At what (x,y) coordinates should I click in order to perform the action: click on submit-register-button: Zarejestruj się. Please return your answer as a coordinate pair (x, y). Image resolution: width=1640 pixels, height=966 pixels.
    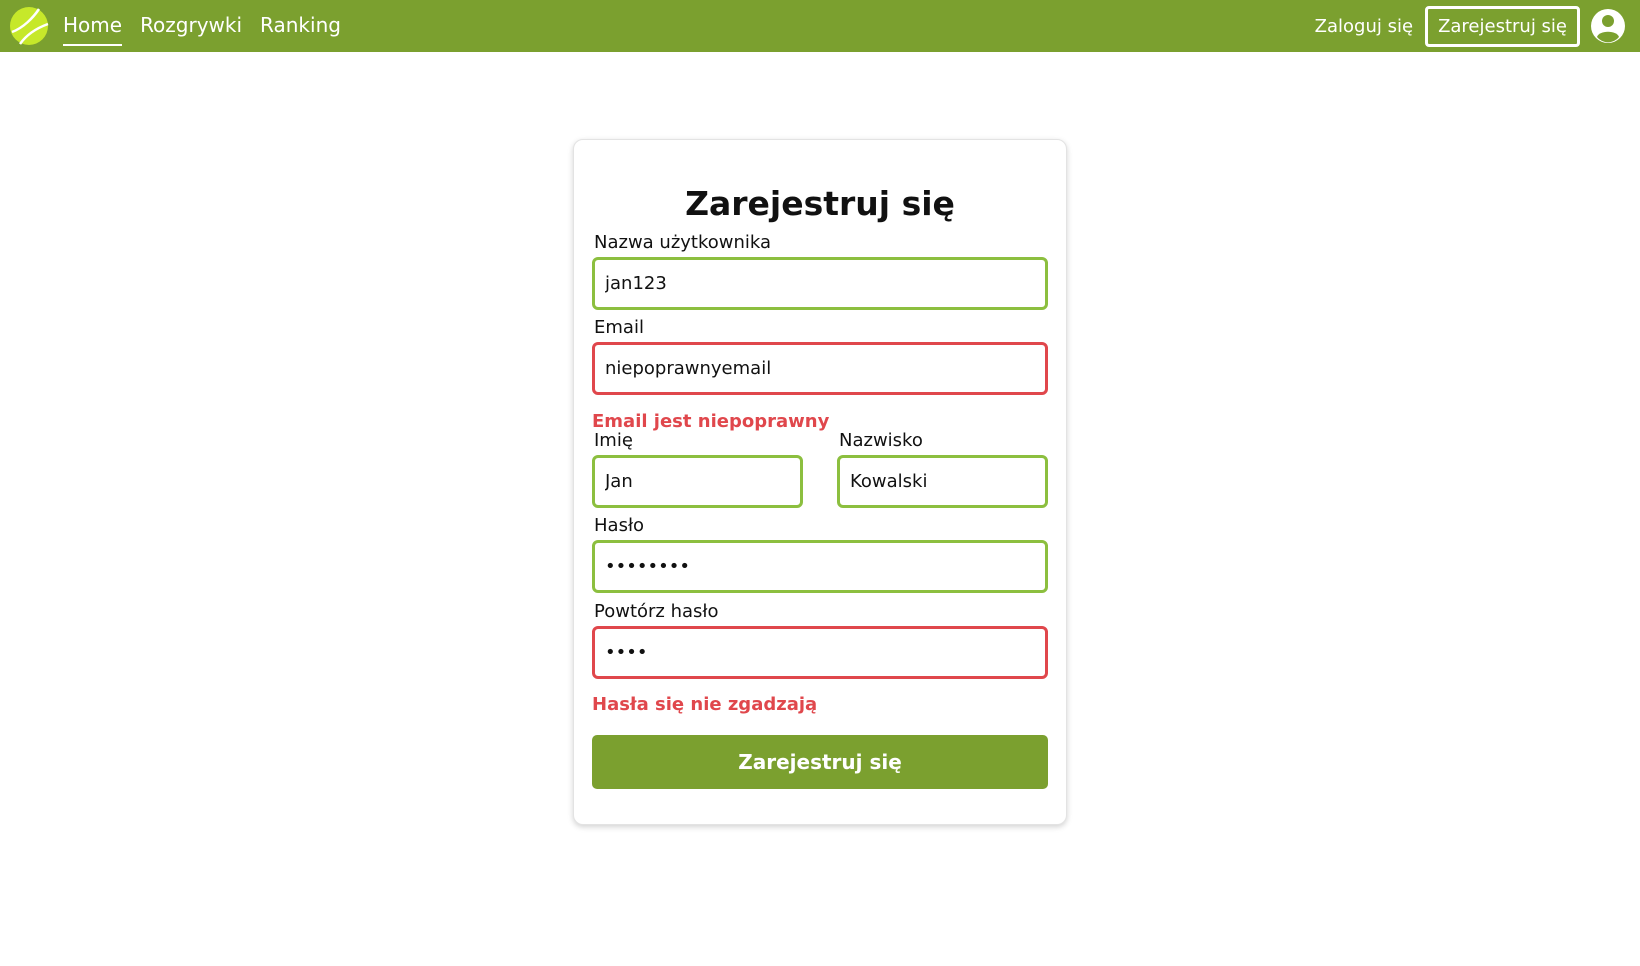
    Looking at the image, I should click on (820, 762).